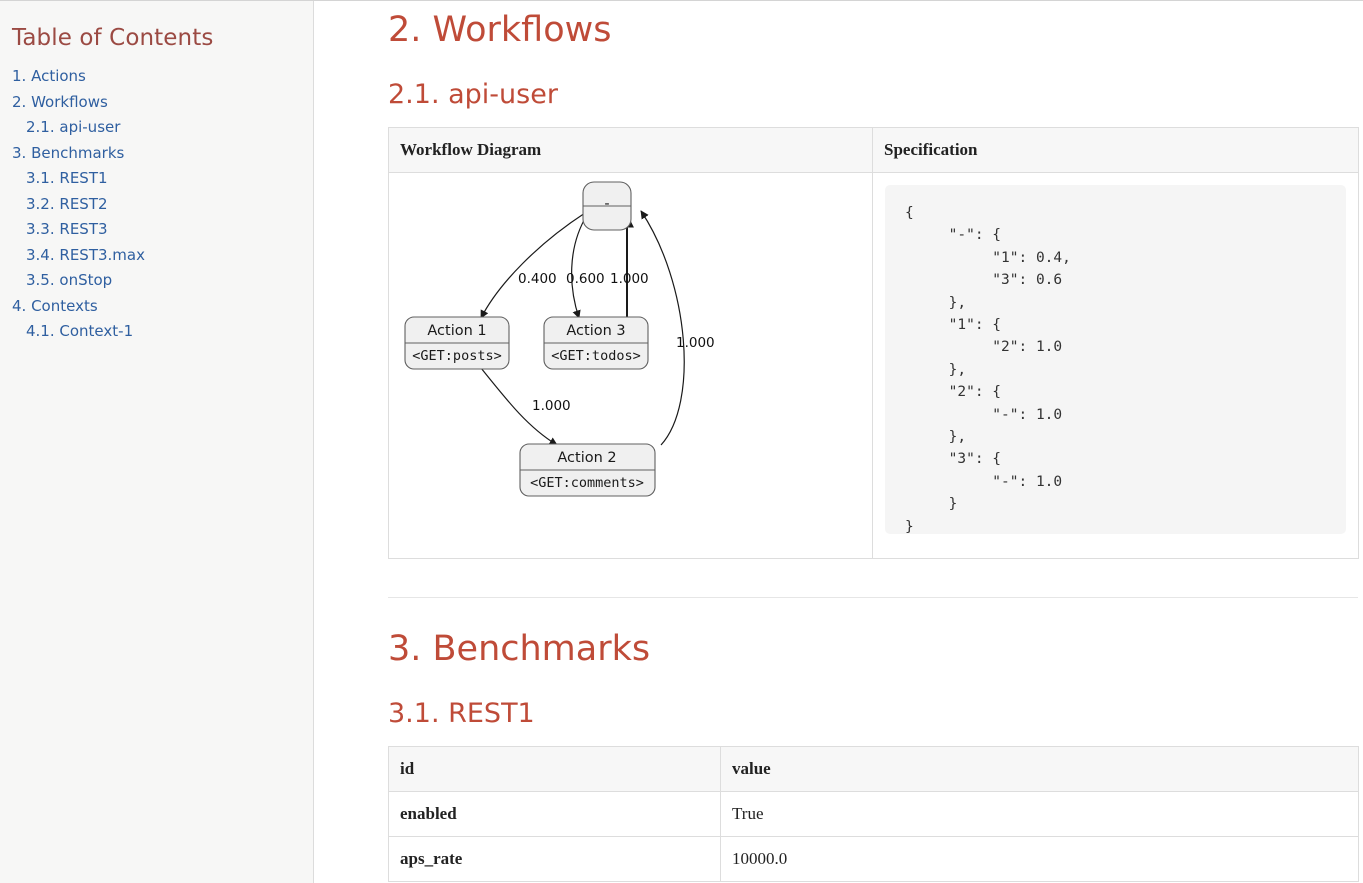 The height and width of the screenshot is (883, 1363). I want to click on sidebar-item-workflows: 2. Workflows, so click(162, 103).